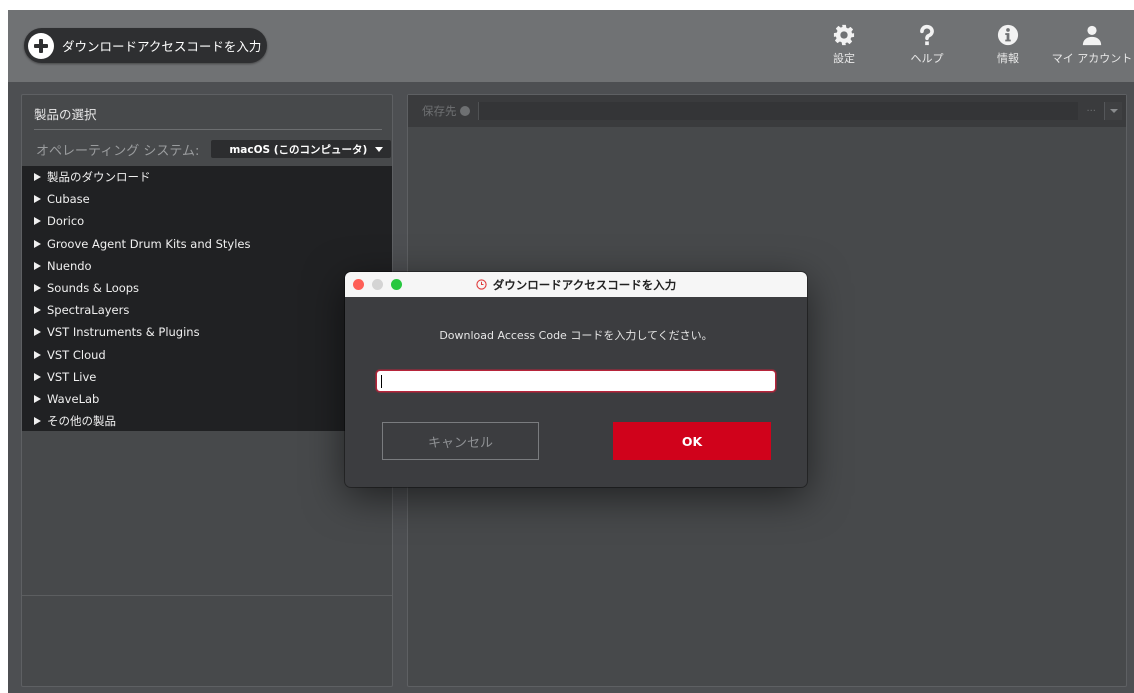 This screenshot has width=1134, height=693. I want to click on minimize-window-button, so click(377, 284).